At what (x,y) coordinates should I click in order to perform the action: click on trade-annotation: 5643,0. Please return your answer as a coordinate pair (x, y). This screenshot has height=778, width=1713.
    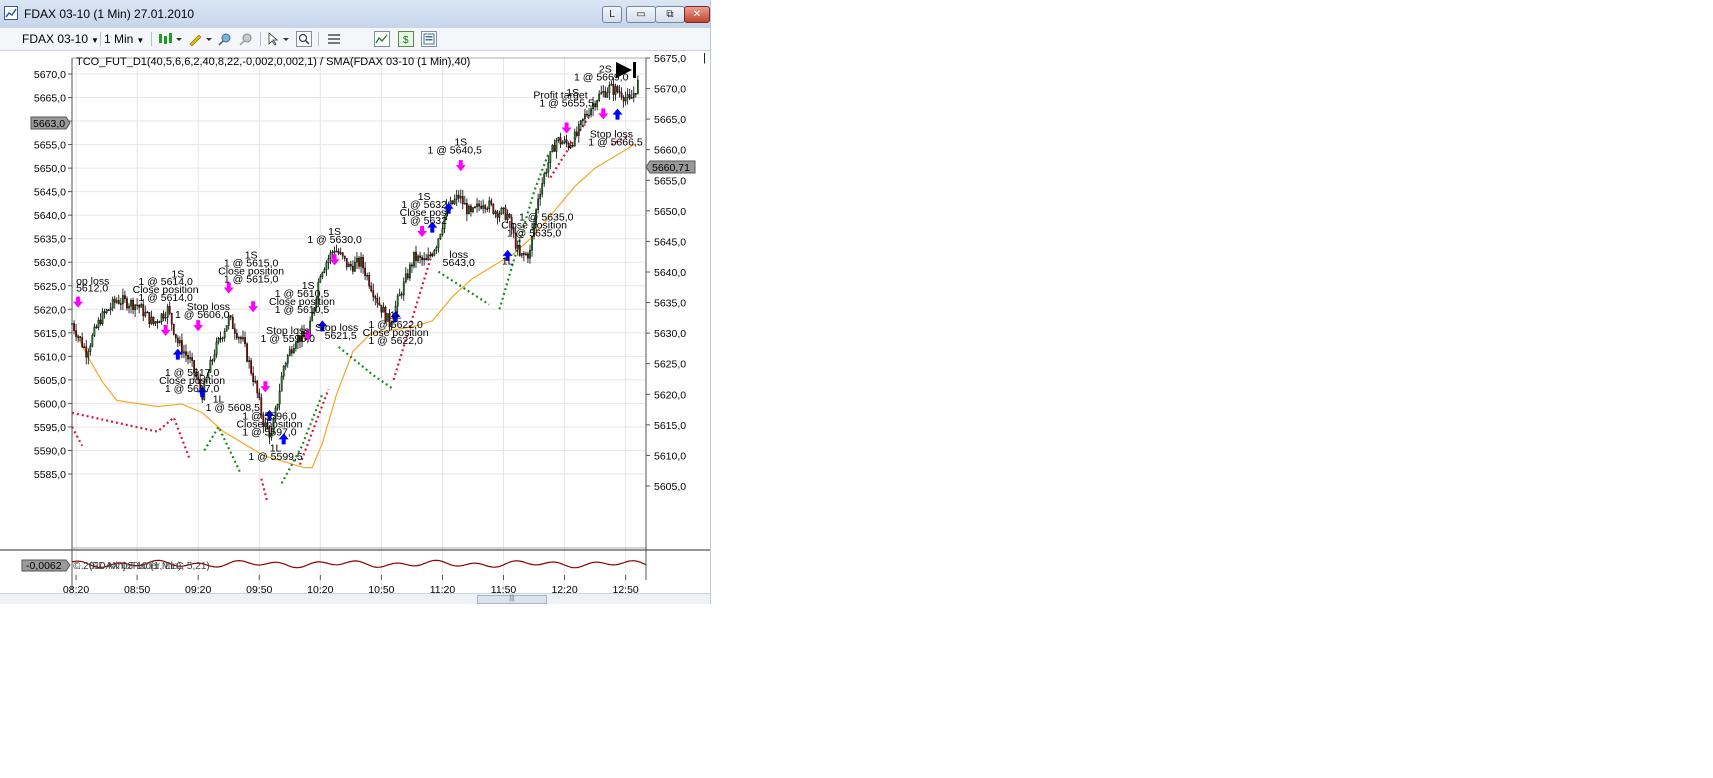
    Looking at the image, I should click on (459, 263).